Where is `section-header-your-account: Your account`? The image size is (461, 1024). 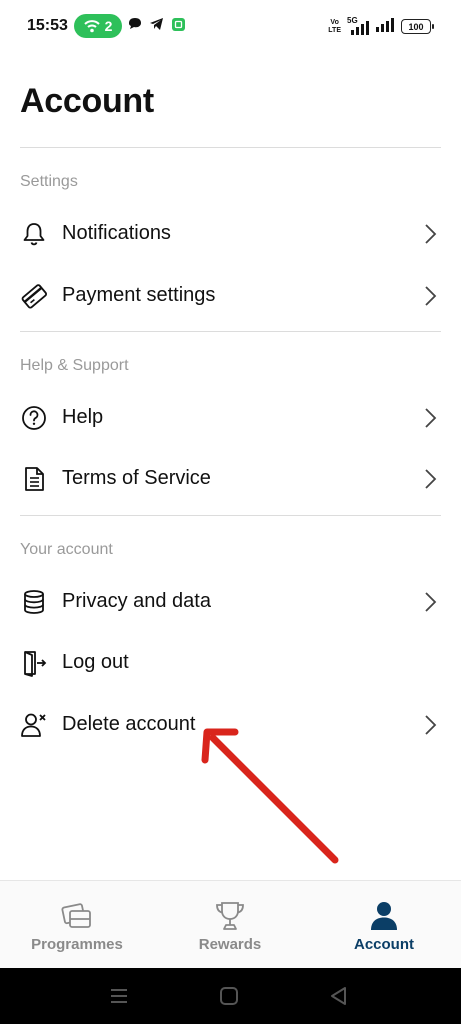 section-header-your-account: Your account is located at coordinates (66, 549).